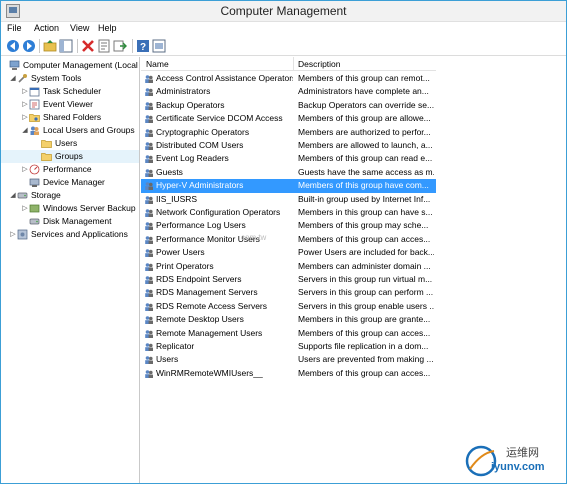  I want to click on tools-icon, so click(22, 78).